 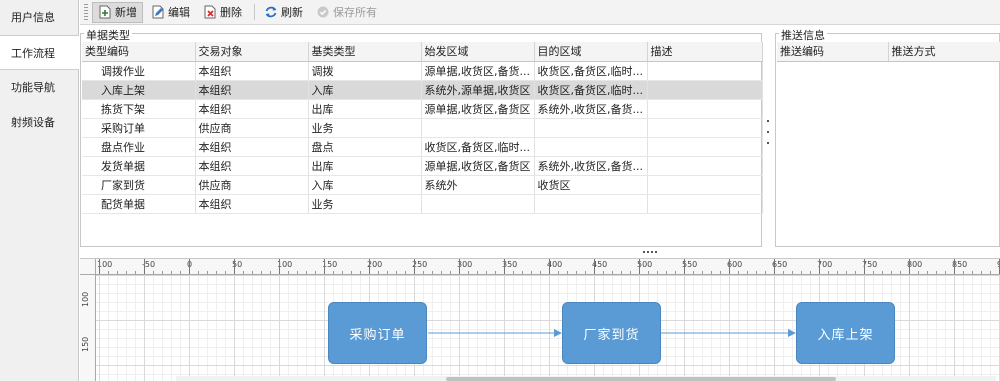 I want to click on table-row: 厂家到货 供应商 入库 系统外 收货区, so click(x=422, y=185).